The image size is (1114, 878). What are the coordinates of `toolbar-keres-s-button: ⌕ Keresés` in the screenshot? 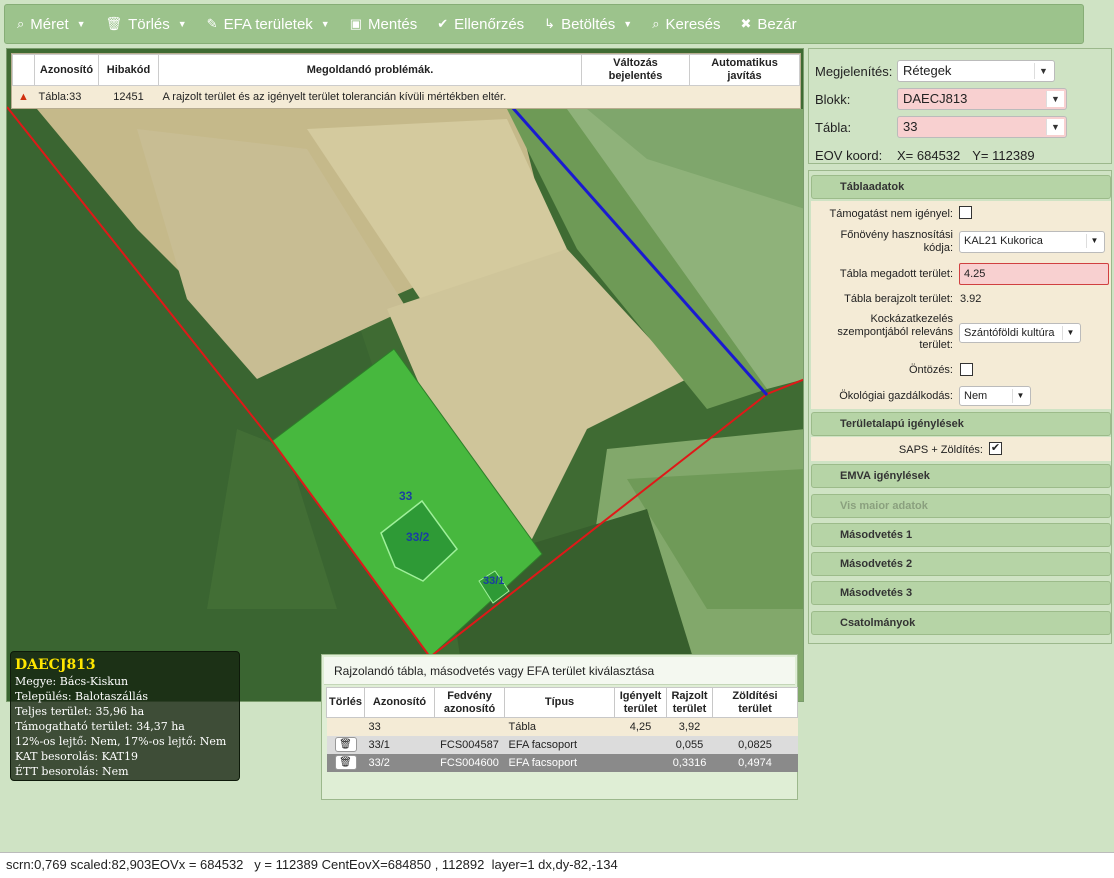 It's located at (686, 24).